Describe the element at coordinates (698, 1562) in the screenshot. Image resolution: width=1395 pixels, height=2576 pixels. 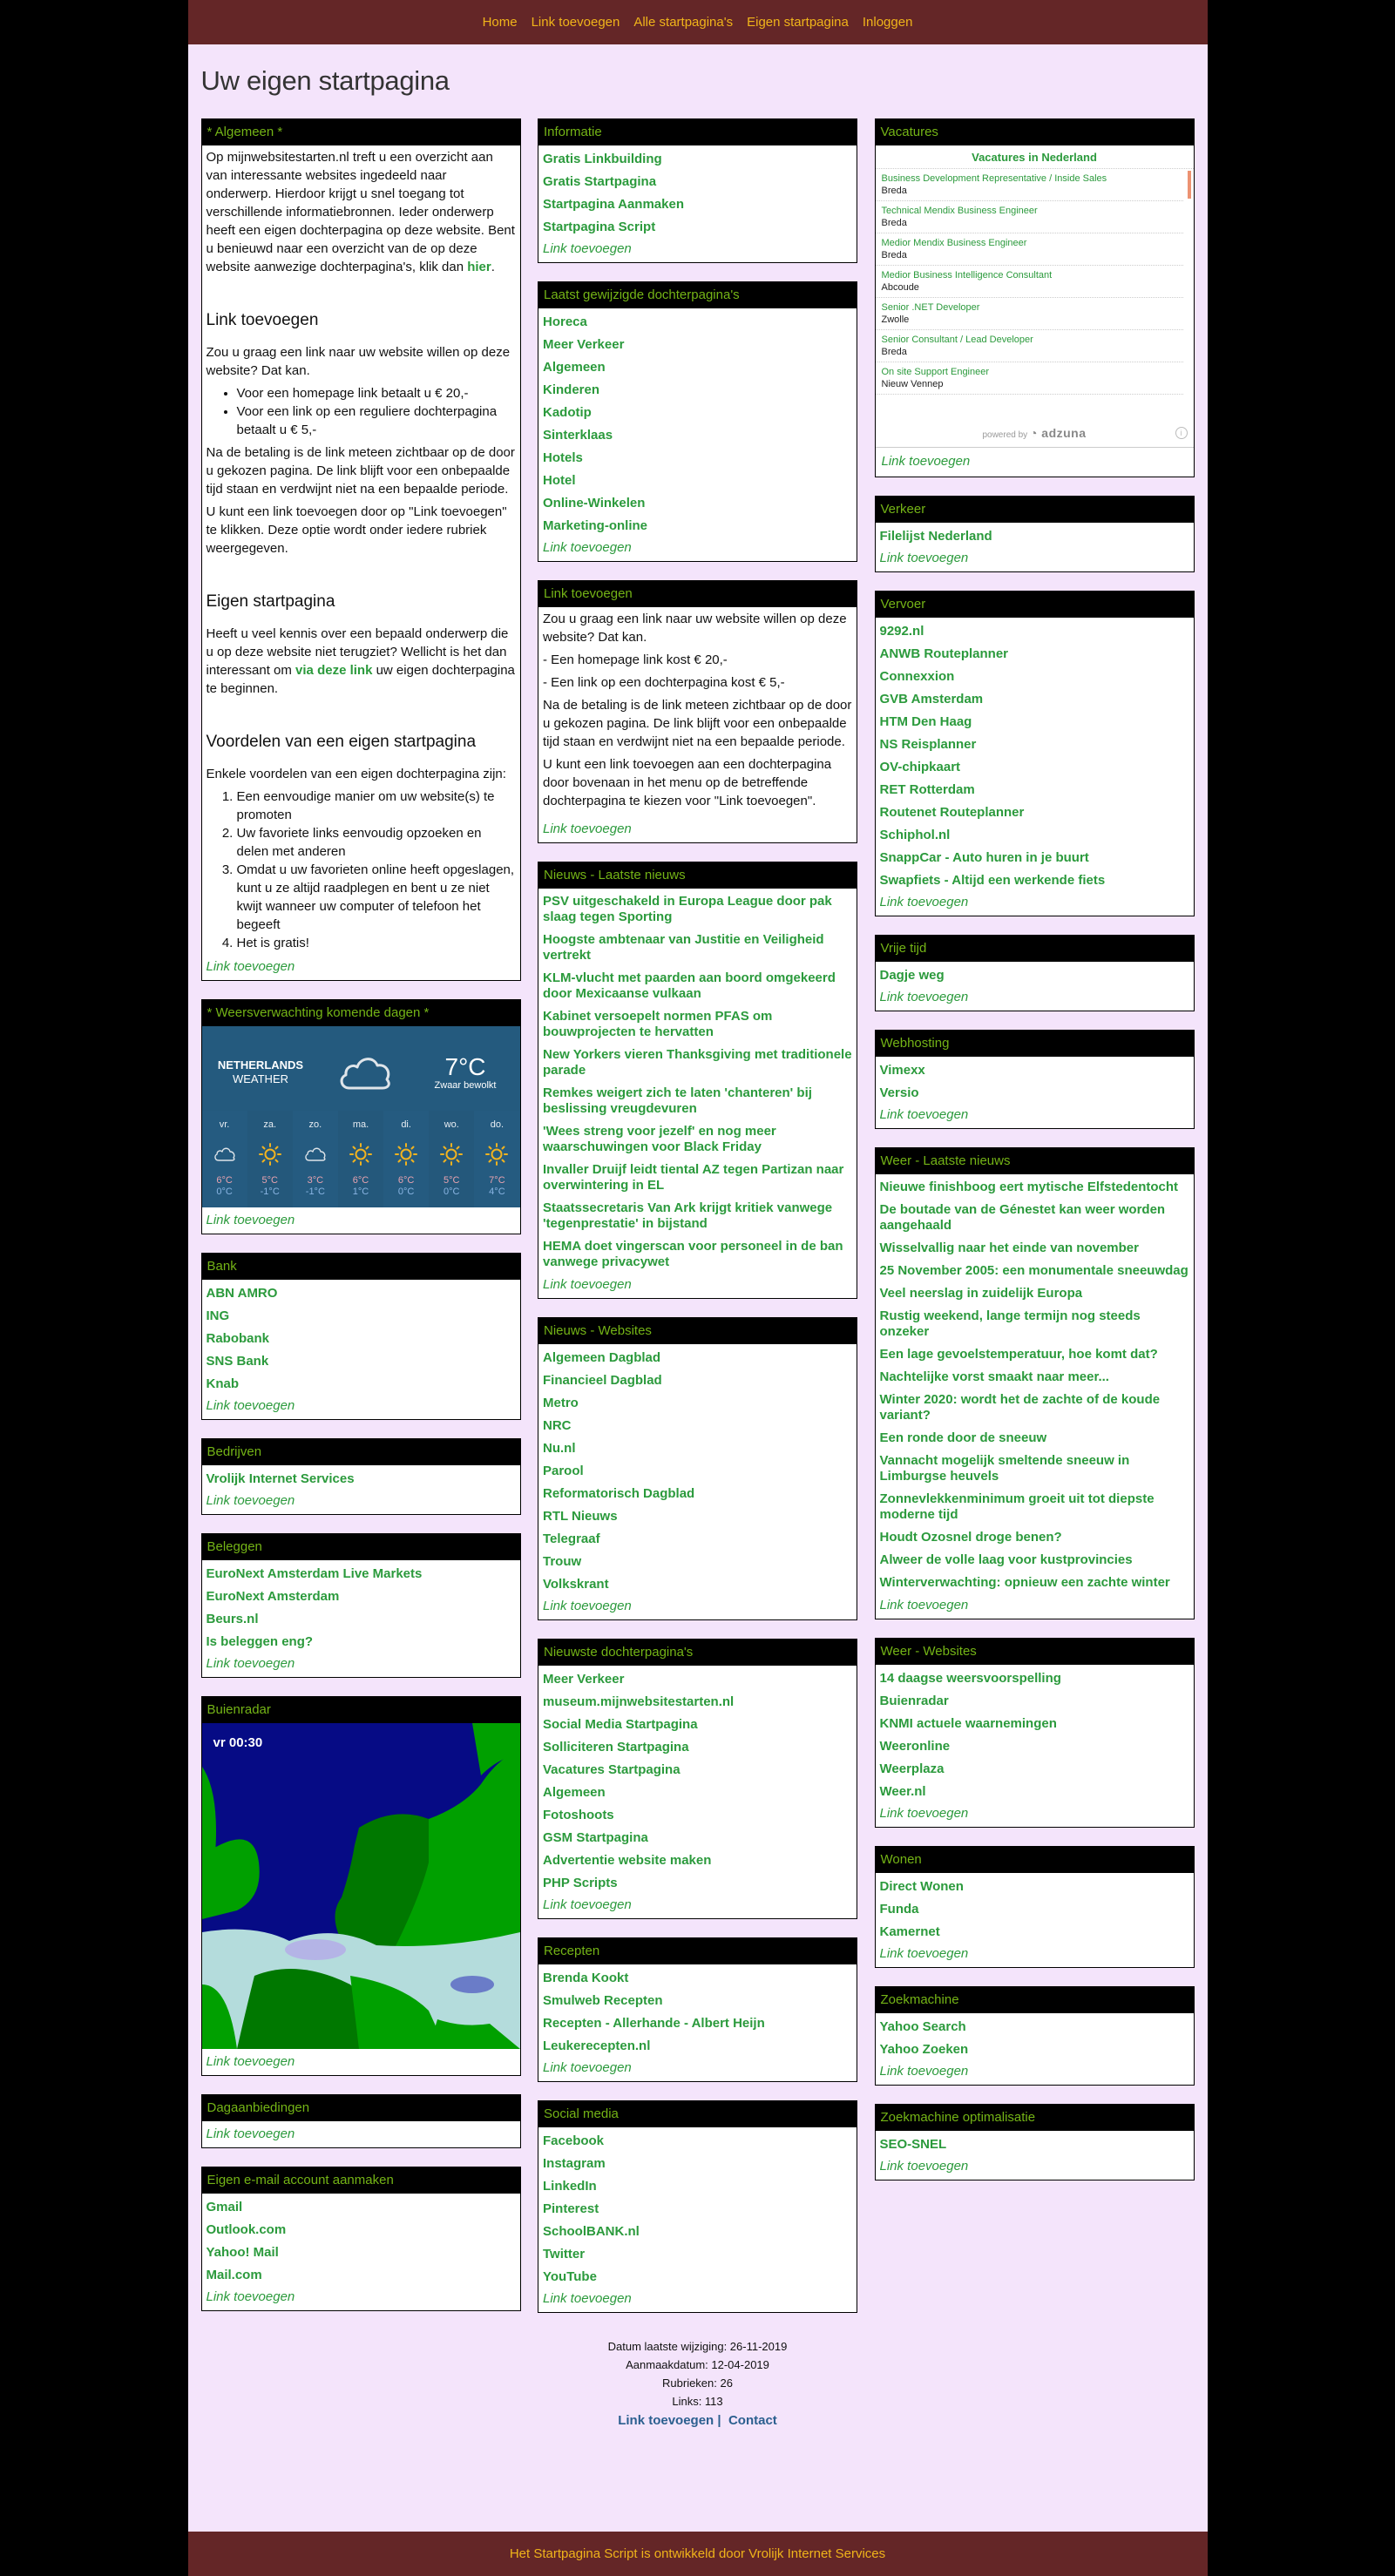
I see `list-link: Trouw` at that location.